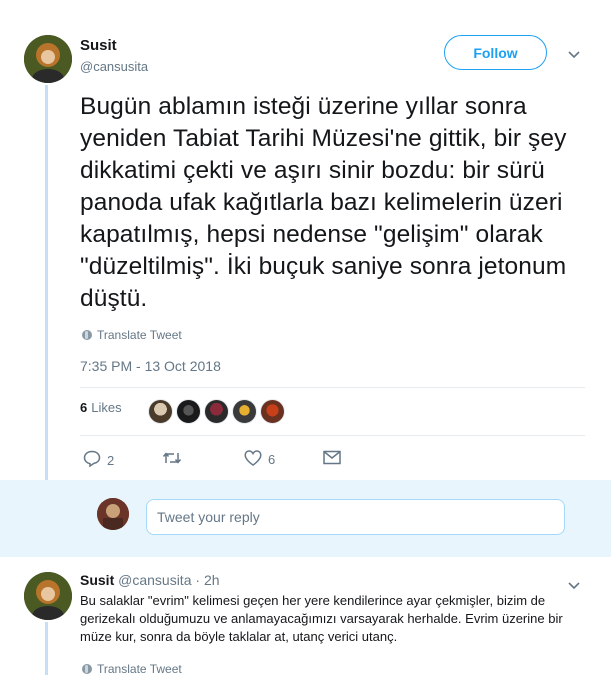 The image size is (611, 676). What do you see at coordinates (272, 459) in the screenshot?
I see `like-count: 6` at bounding box center [272, 459].